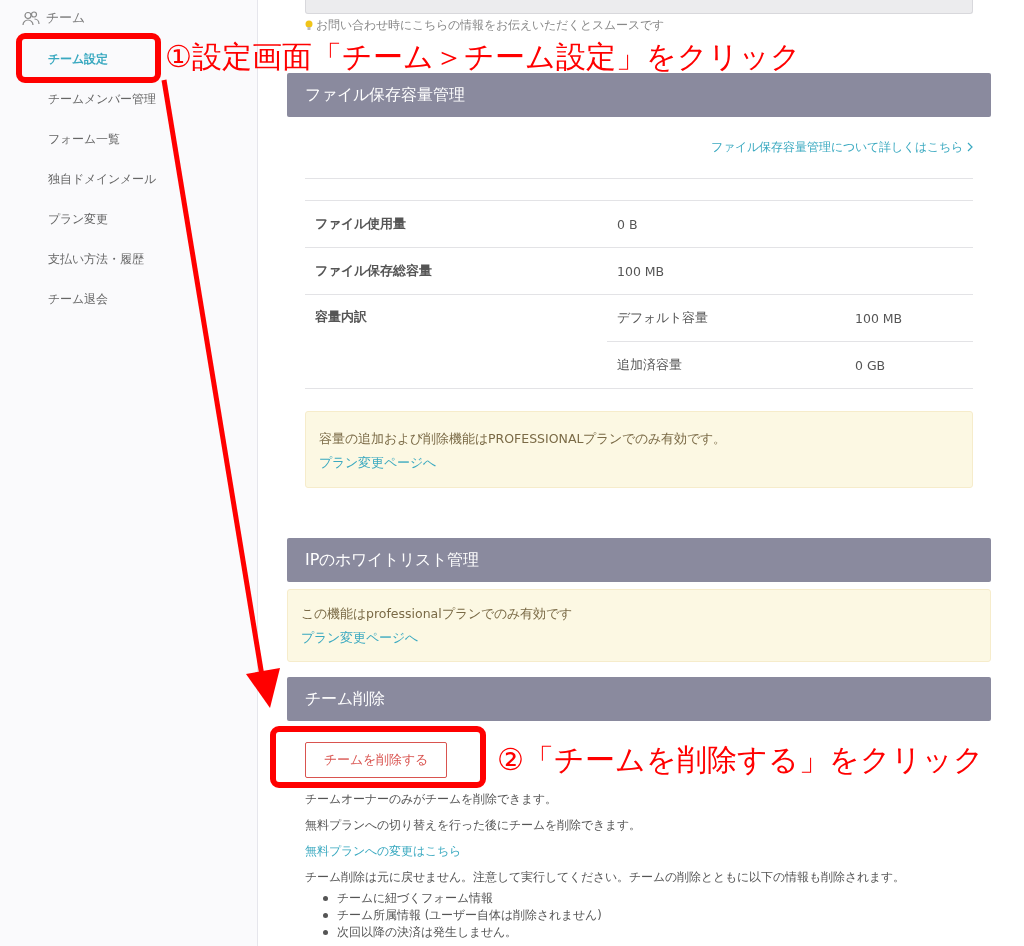 Image resolution: width=1024 pixels, height=946 pixels. What do you see at coordinates (639, 95) in the screenshot?
I see `section-header: ファイル保存容量管理` at bounding box center [639, 95].